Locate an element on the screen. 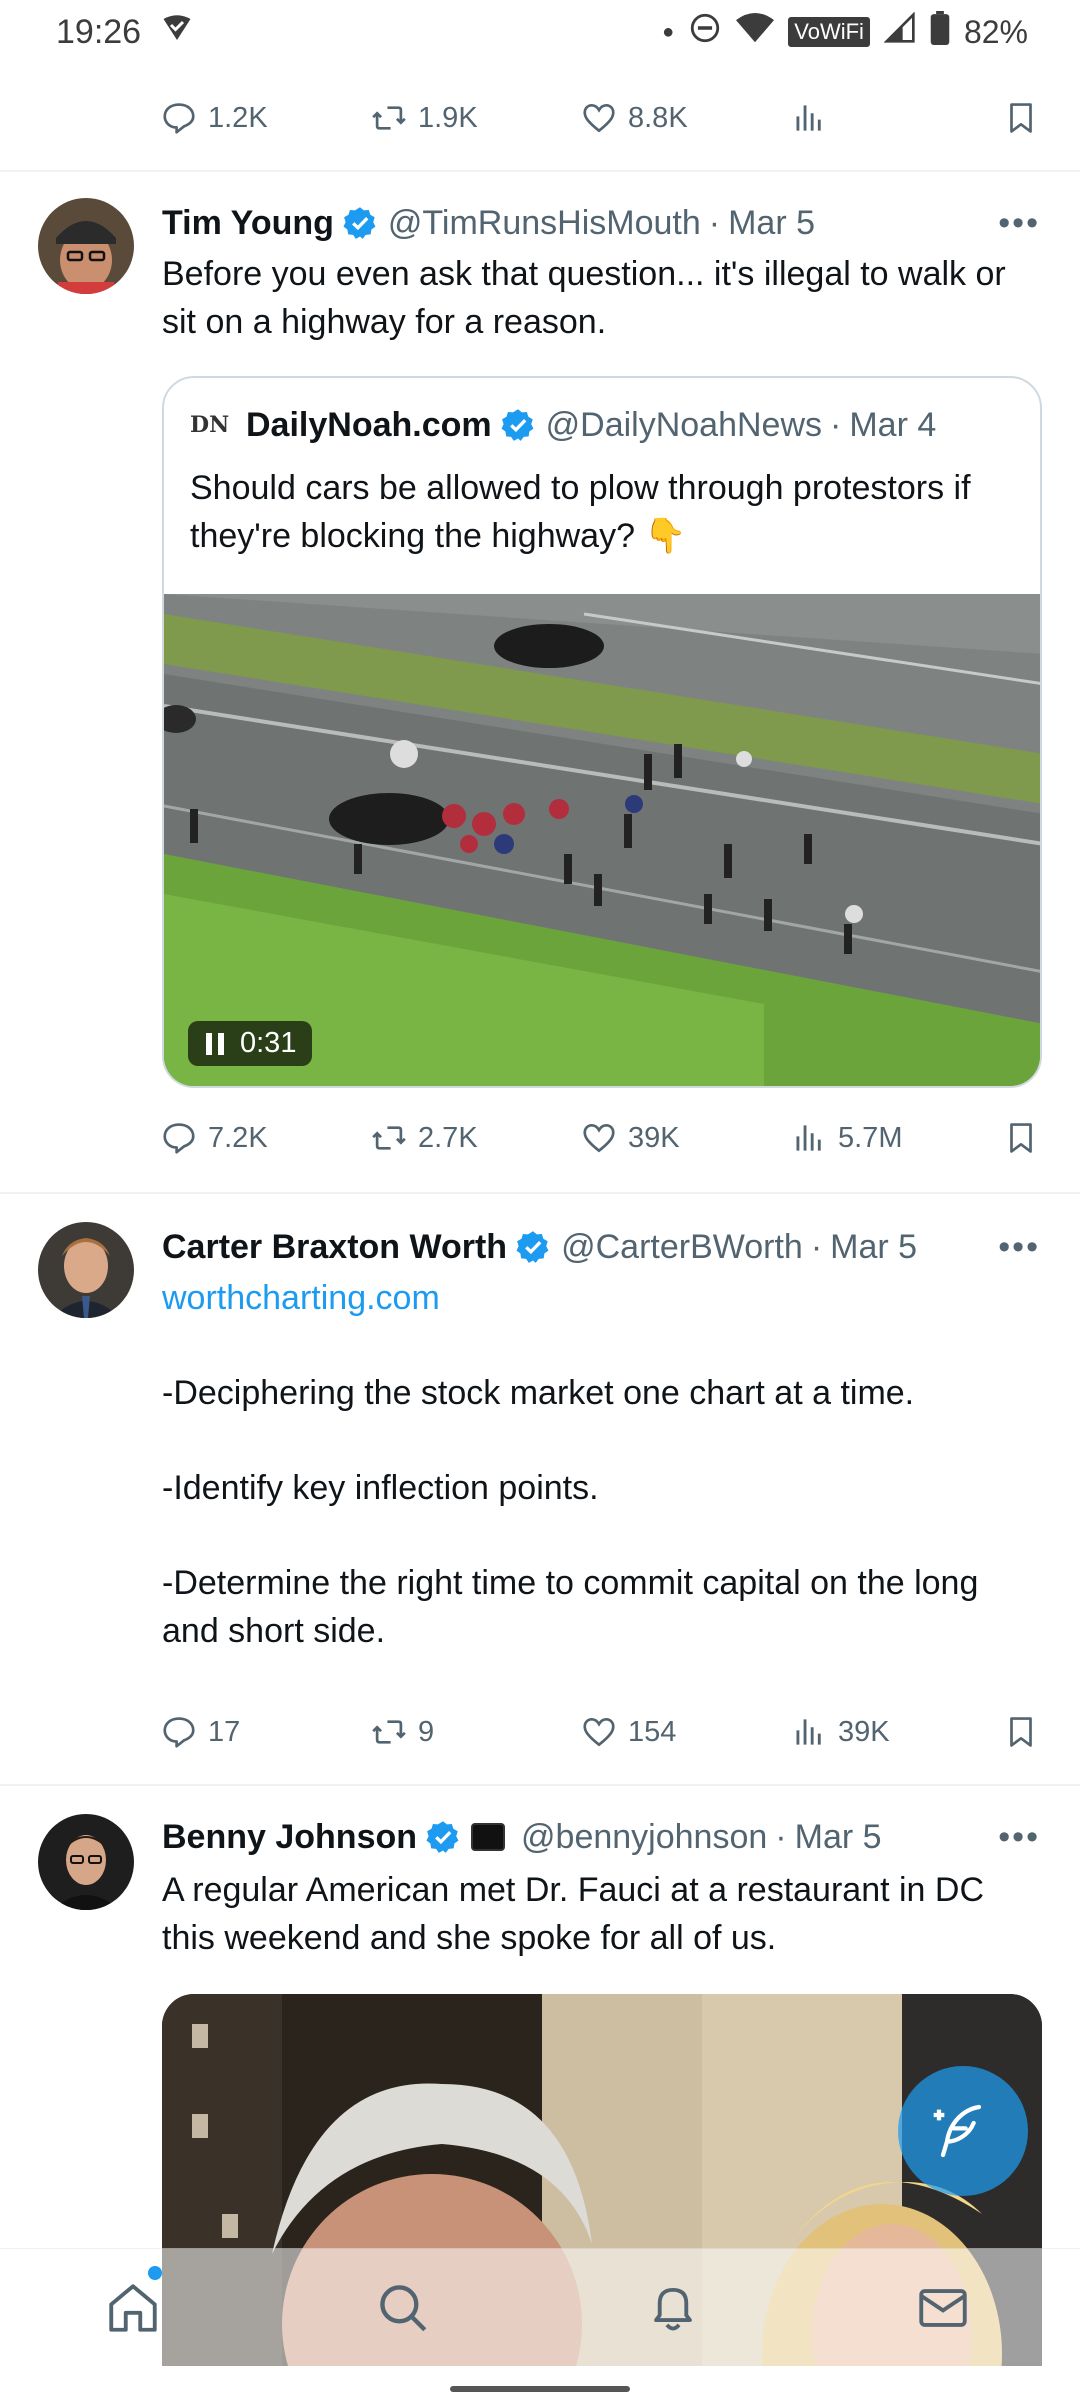 This screenshot has width=1080, height=2408. nav-home is located at coordinates (133, 2308).